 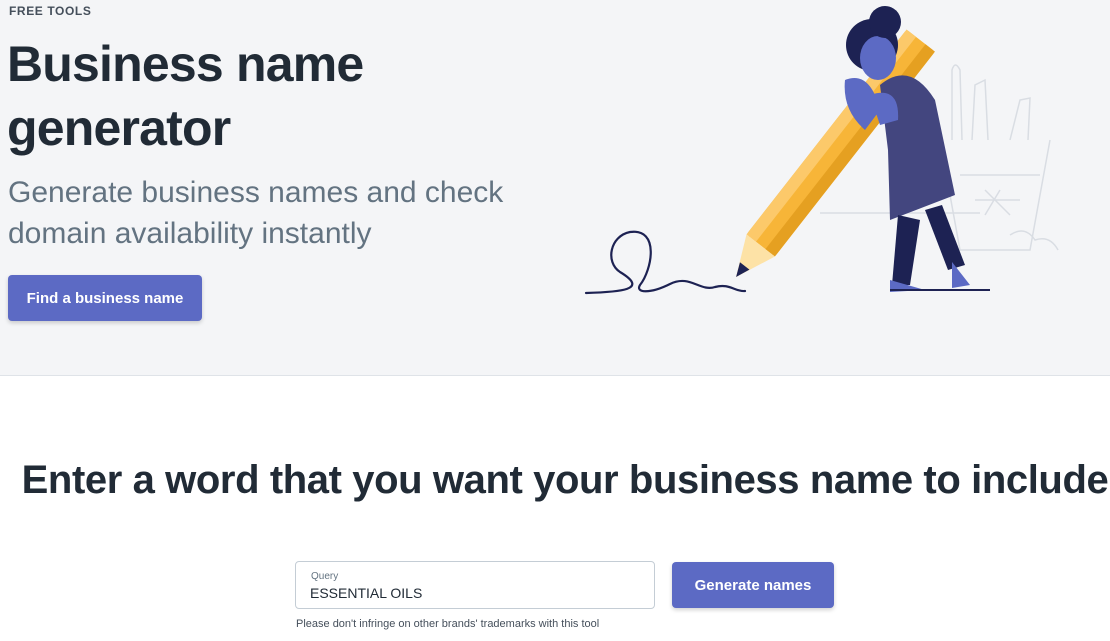 What do you see at coordinates (753, 585) in the screenshot?
I see `generate-names-button: Generate names` at bounding box center [753, 585].